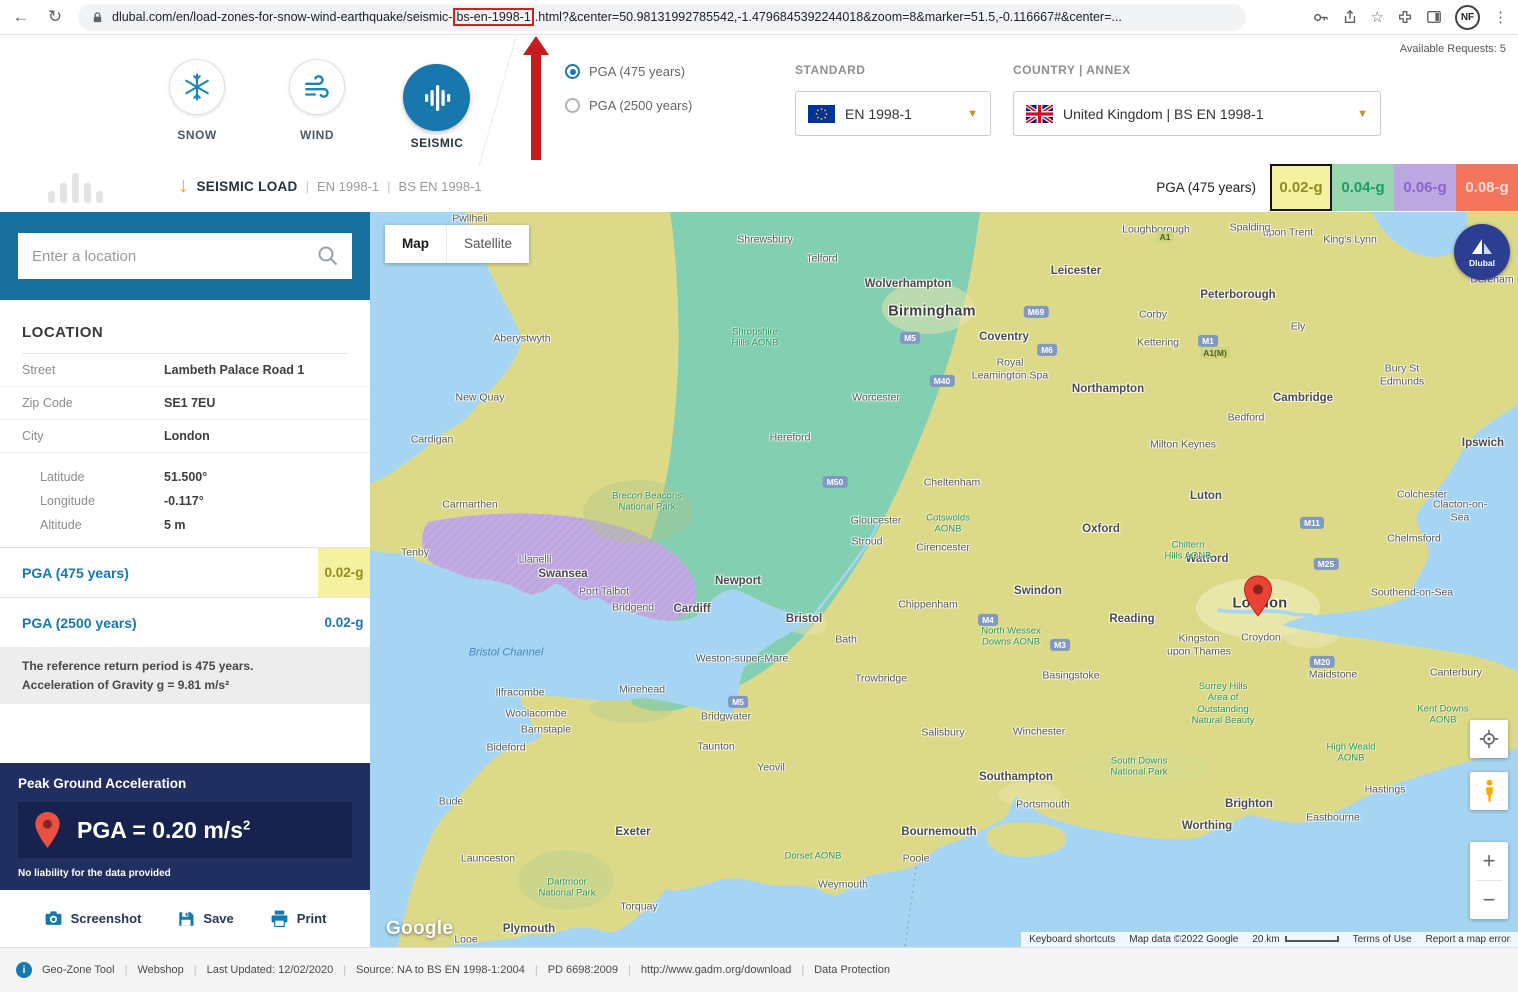  Describe the element at coordinates (185, 572) in the screenshot. I see `pga-475-row: PGA (475 years) 0.02-g` at that location.